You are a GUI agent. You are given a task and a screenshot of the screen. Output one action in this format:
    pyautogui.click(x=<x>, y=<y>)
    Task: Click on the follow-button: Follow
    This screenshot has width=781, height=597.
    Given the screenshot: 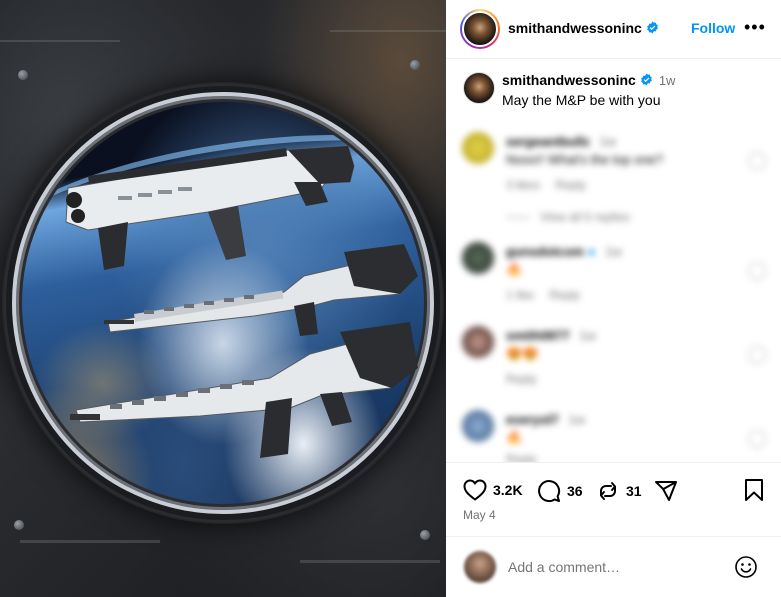 What is the action you would take?
    pyautogui.click(x=713, y=28)
    